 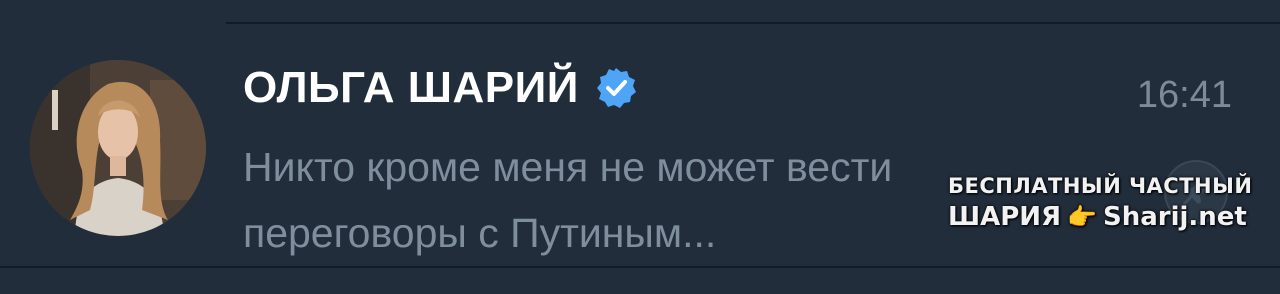 What do you see at coordinates (640, 267) in the screenshot?
I see `divider-bottom` at bounding box center [640, 267].